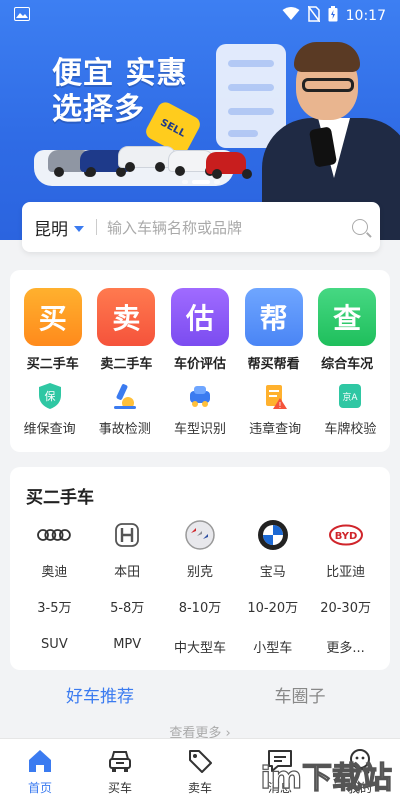 This screenshot has height=800, width=400. I want to click on car-type-chip: SUV, so click(54, 646).